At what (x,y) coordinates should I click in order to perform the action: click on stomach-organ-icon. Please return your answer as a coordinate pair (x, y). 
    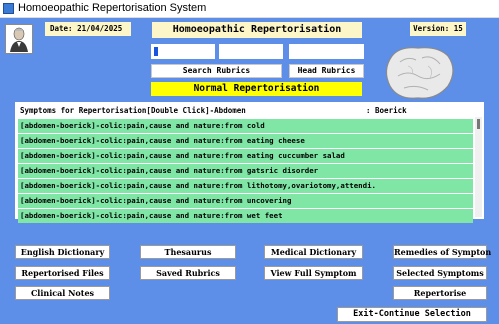
    Looking at the image, I should click on (419, 73).